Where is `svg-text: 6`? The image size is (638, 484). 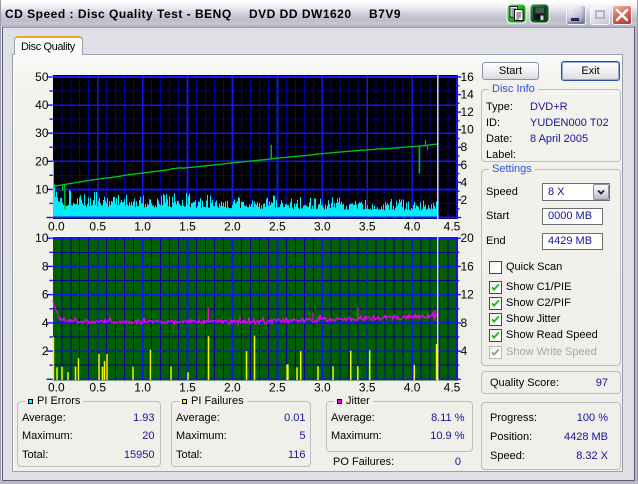 svg-text: 6 is located at coordinates (464, 165).